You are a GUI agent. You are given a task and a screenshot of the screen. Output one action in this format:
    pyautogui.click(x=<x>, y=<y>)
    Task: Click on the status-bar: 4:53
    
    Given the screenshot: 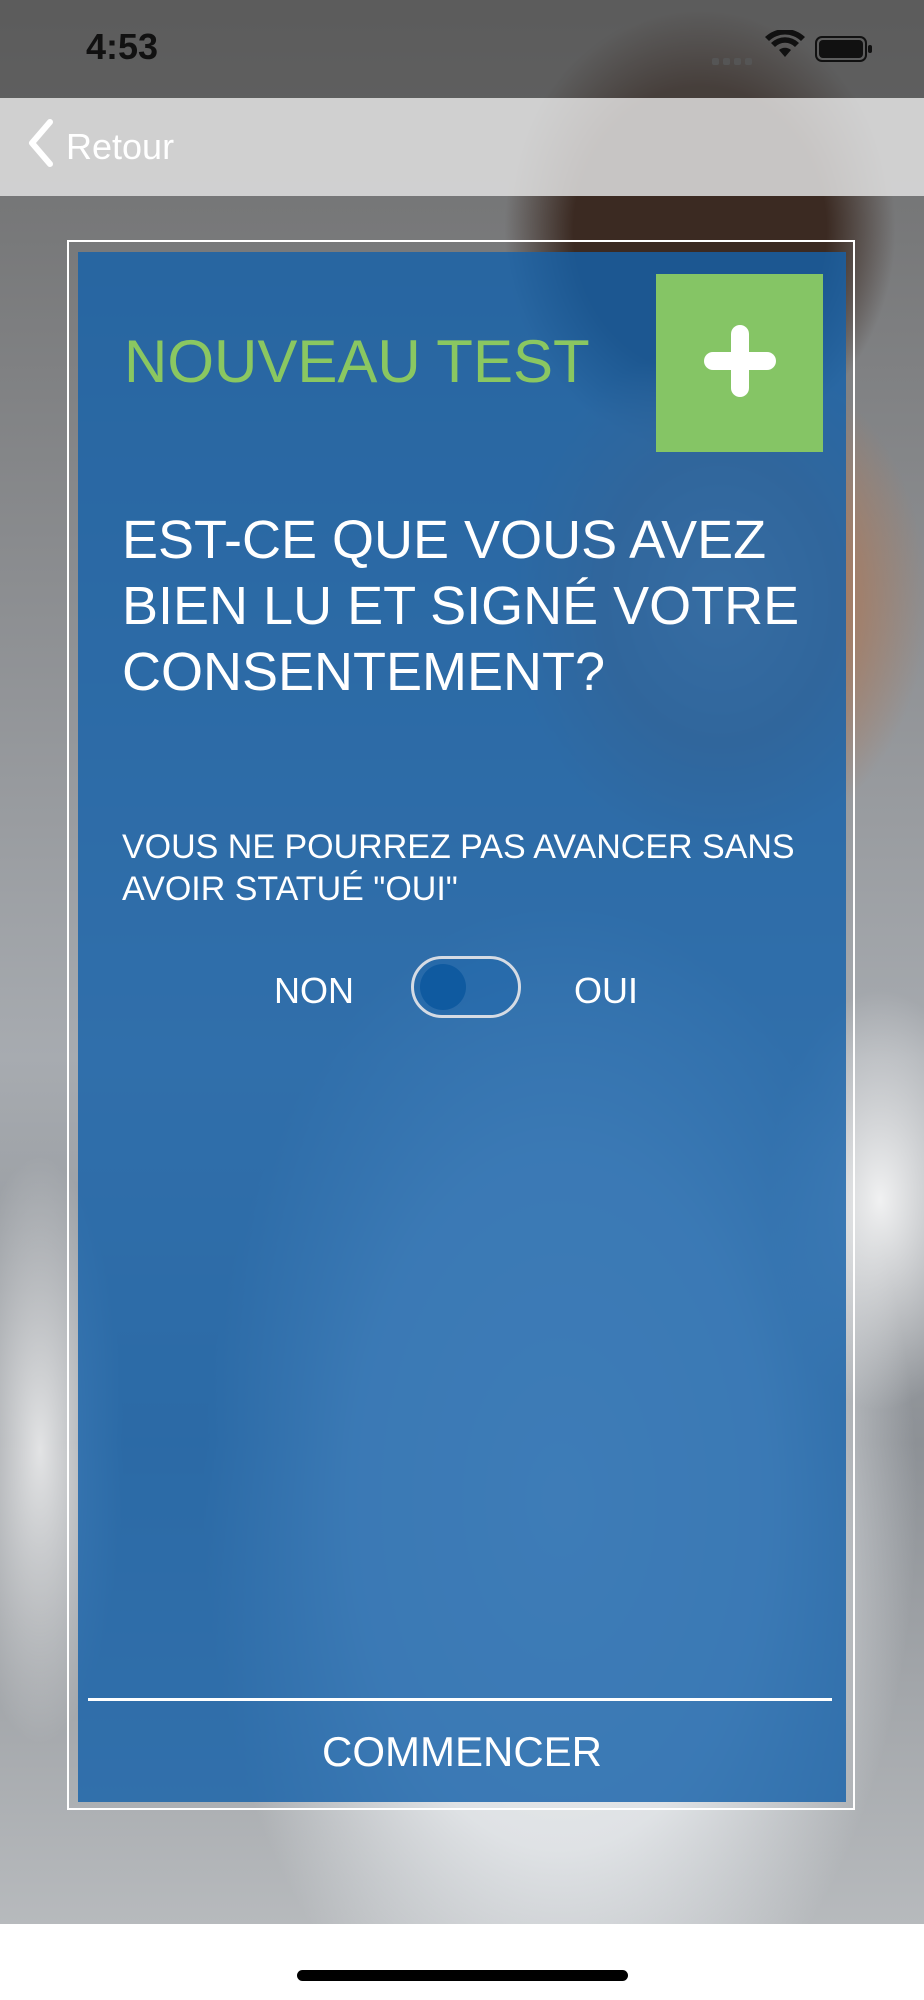 What is the action you would take?
    pyautogui.click(x=462, y=49)
    